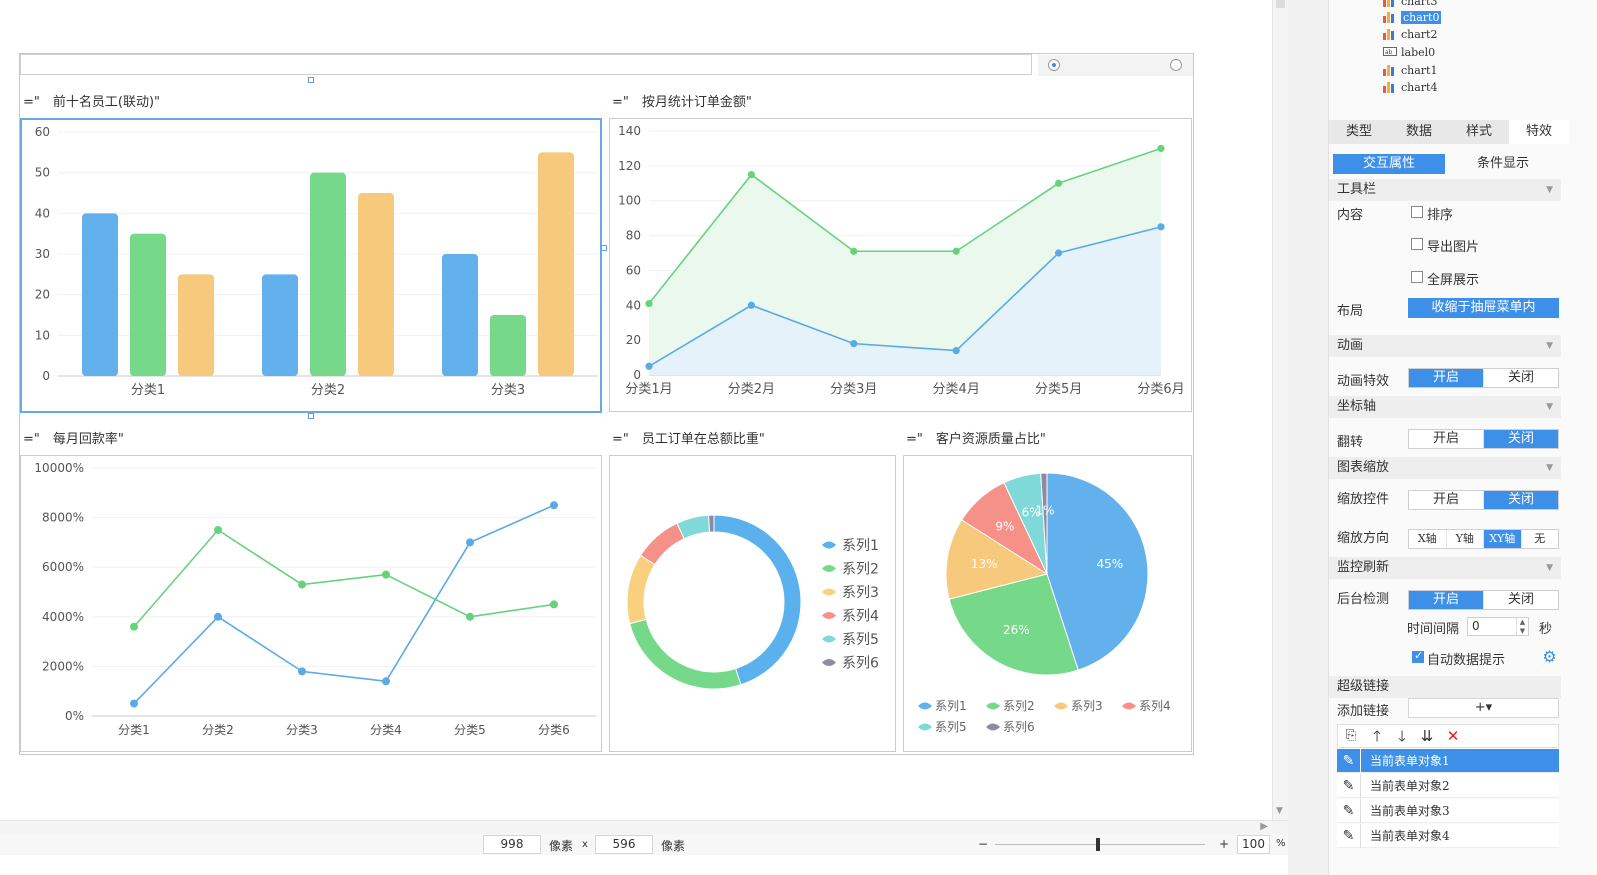 The height and width of the screenshot is (875, 1597). I want to click on sort-checkbox, so click(1417, 212).